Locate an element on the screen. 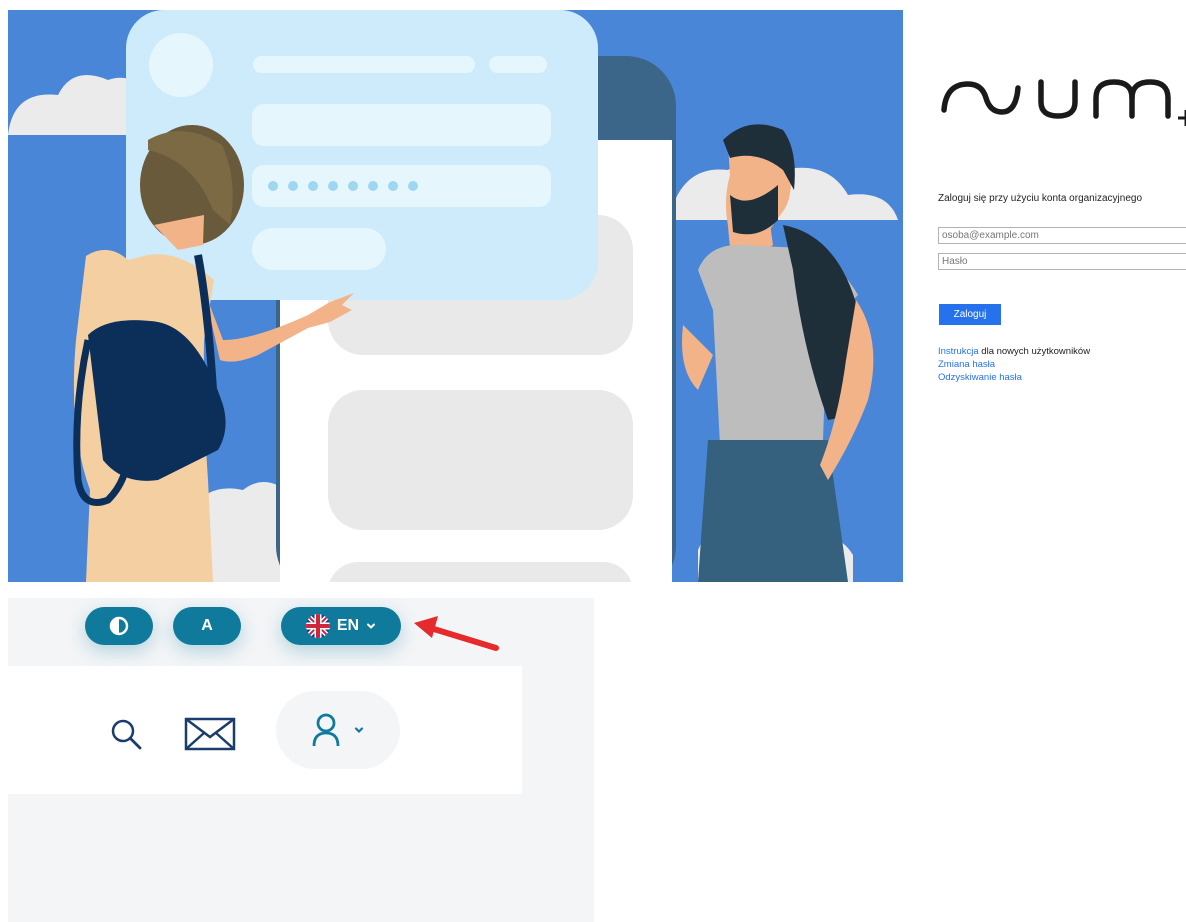  user-icon is located at coordinates (326, 730).